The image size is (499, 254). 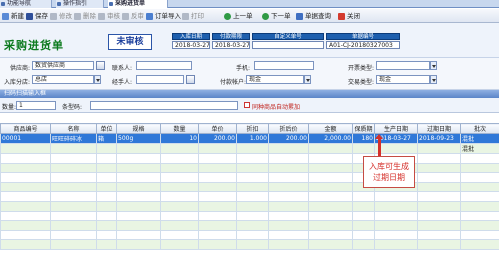 What do you see at coordinates (106, 128) in the screenshot?
I see `col-header: 单位` at bounding box center [106, 128].